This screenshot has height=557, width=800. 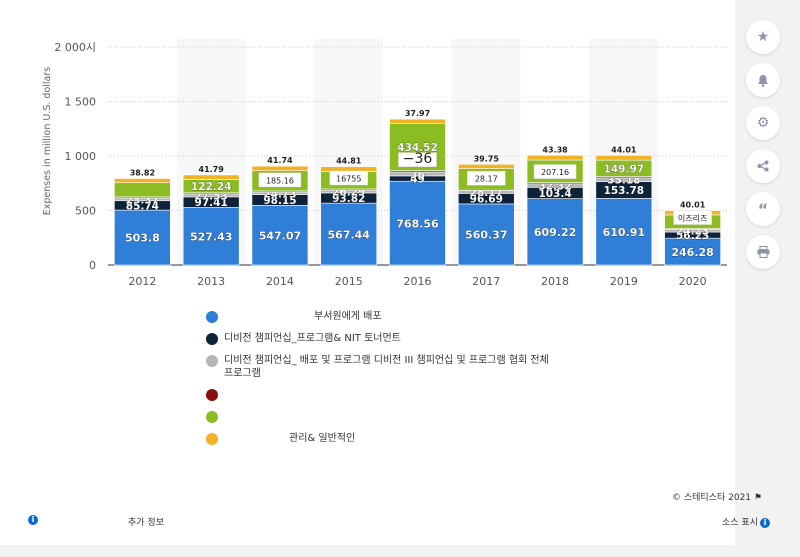 I want to click on boxed-label: 207.16, so click(x=555, y=172).